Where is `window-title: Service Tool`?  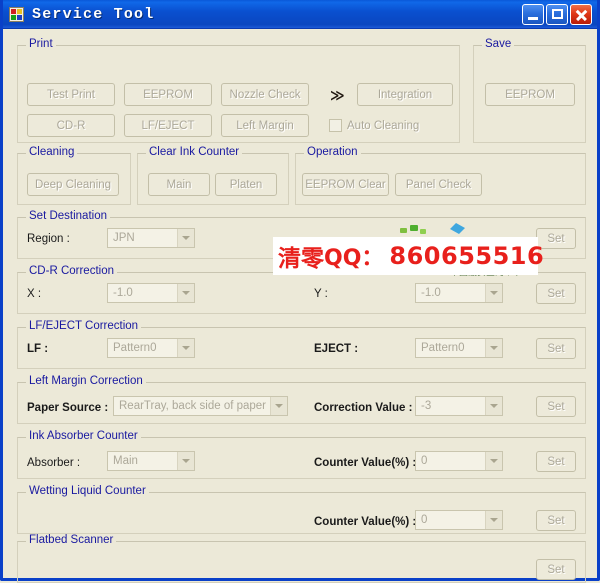 window-title: Service Tool is located at coordinates (93, 14).